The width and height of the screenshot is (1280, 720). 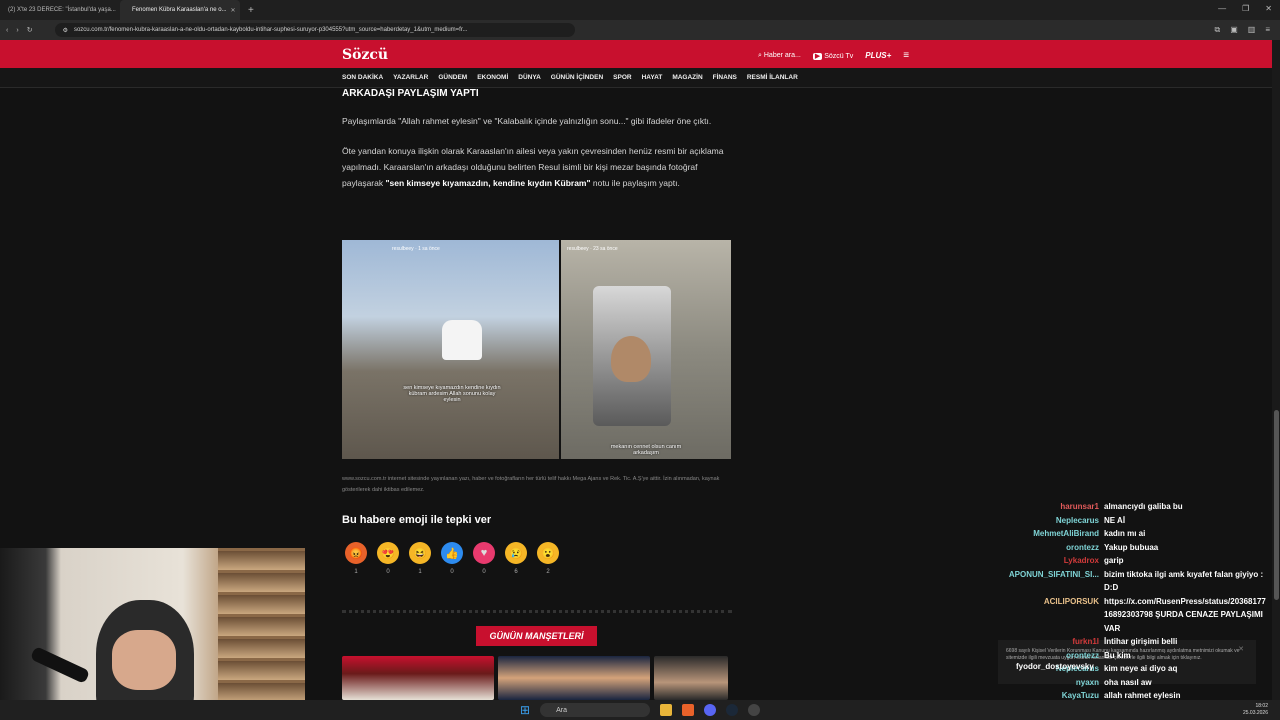 I want to click on nav-item-dunya: DÜNYA, so click(x=529, y=77).